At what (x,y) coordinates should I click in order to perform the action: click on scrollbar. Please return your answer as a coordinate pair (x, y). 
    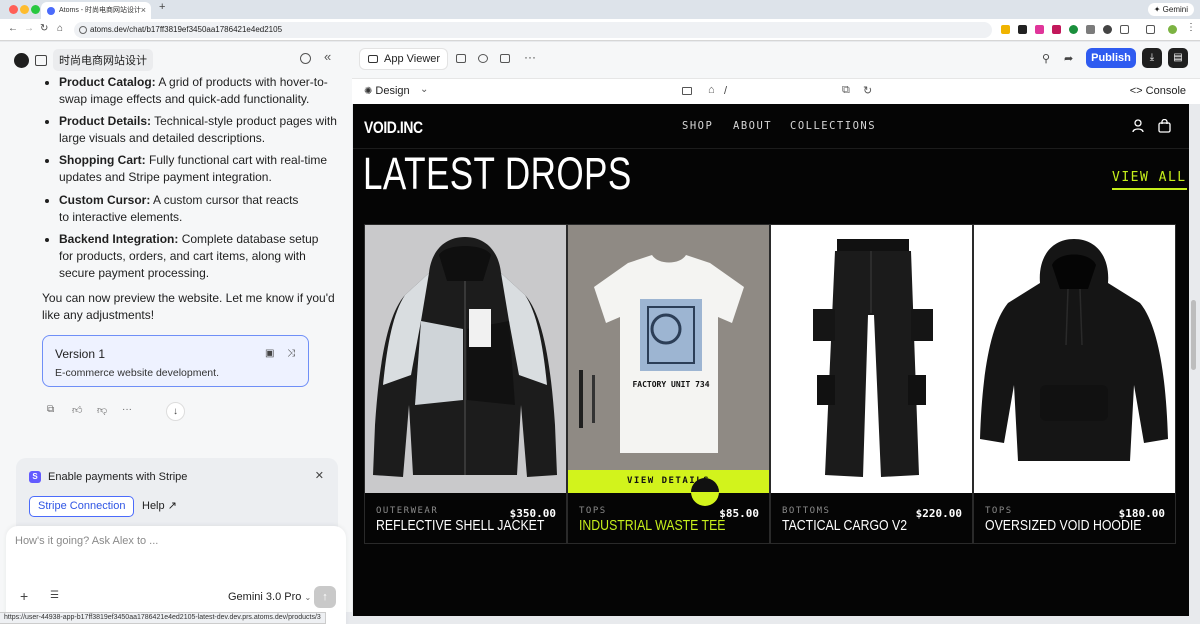
    Looking at the image, I should click on (1193, 335).